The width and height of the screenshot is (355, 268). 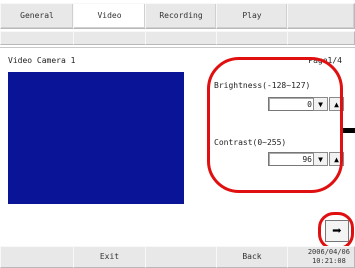 I want to click on panel-divider, so click(x=177, y=47).